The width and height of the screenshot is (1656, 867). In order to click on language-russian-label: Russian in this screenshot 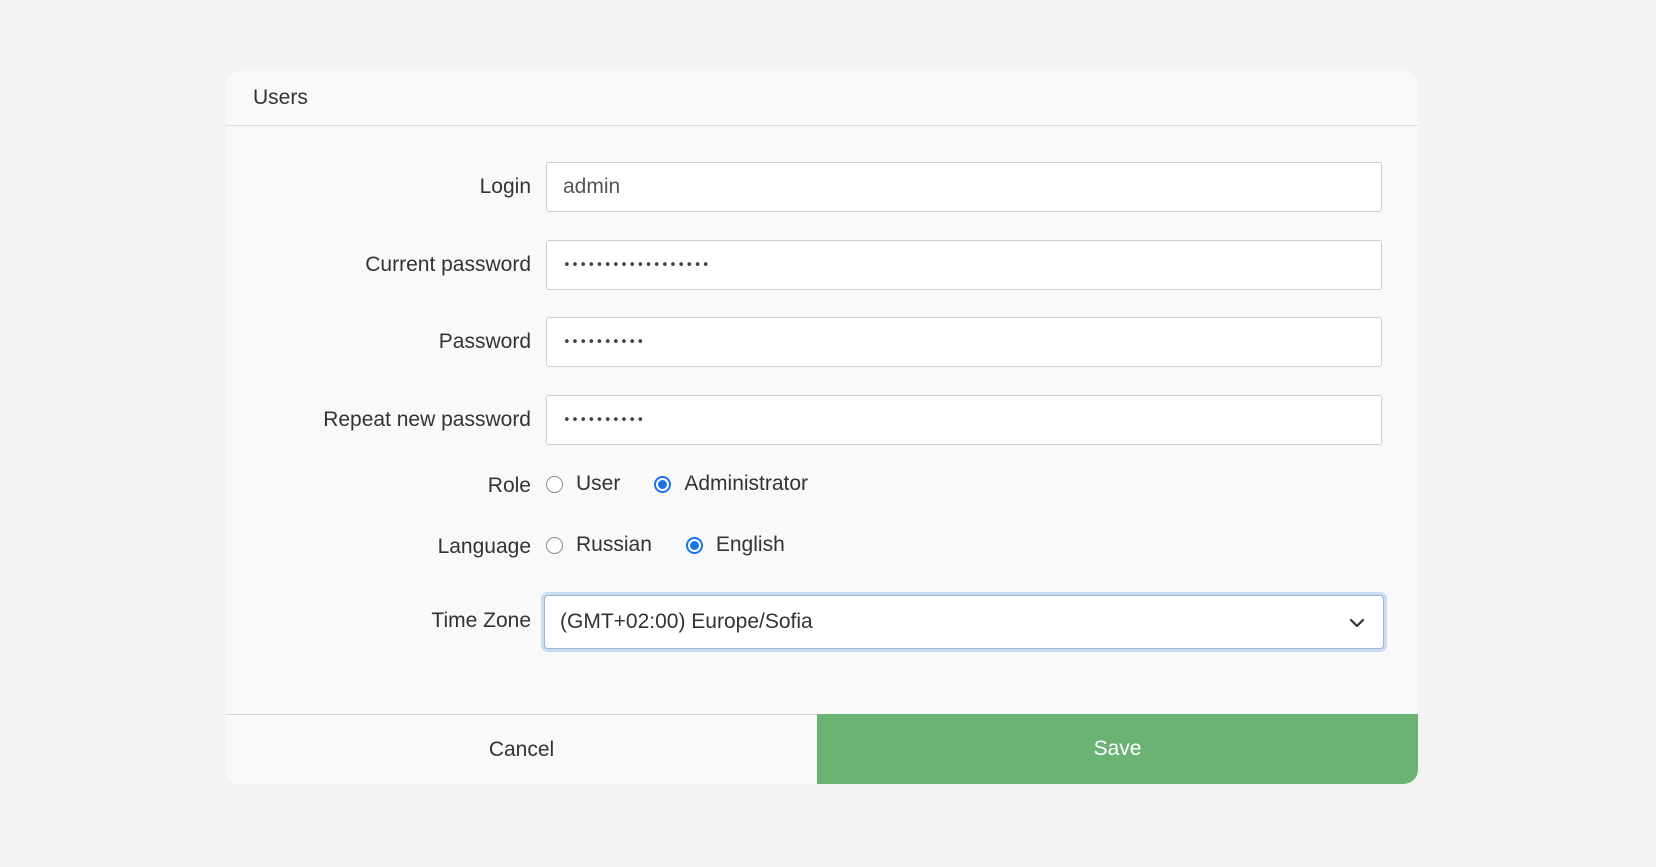, I will do `click(614, 544)`.